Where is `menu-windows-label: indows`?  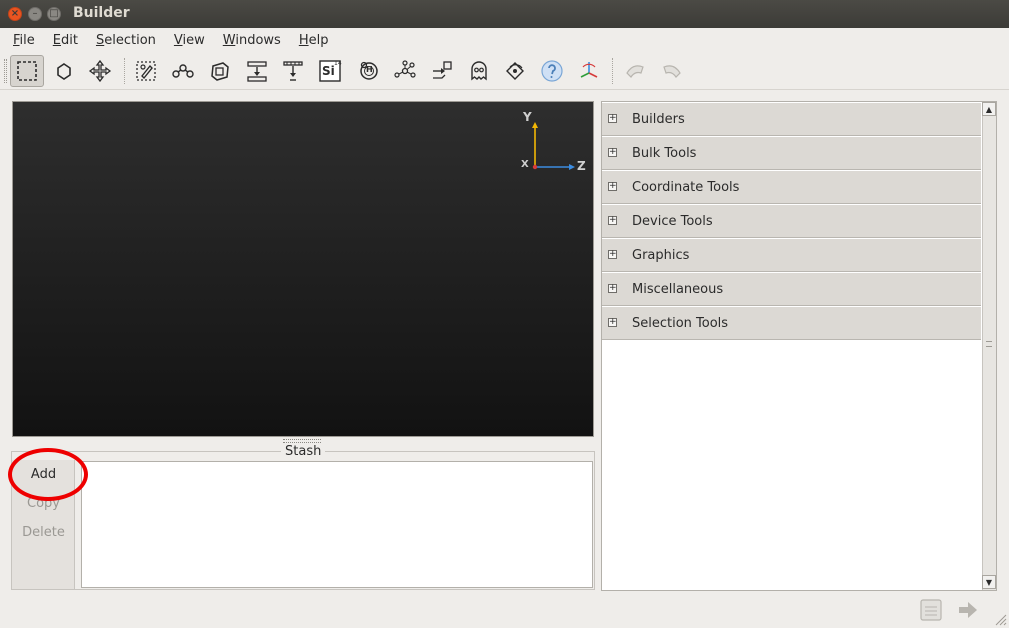 menu-windows-label: indows is located at coordinates (258, 40).